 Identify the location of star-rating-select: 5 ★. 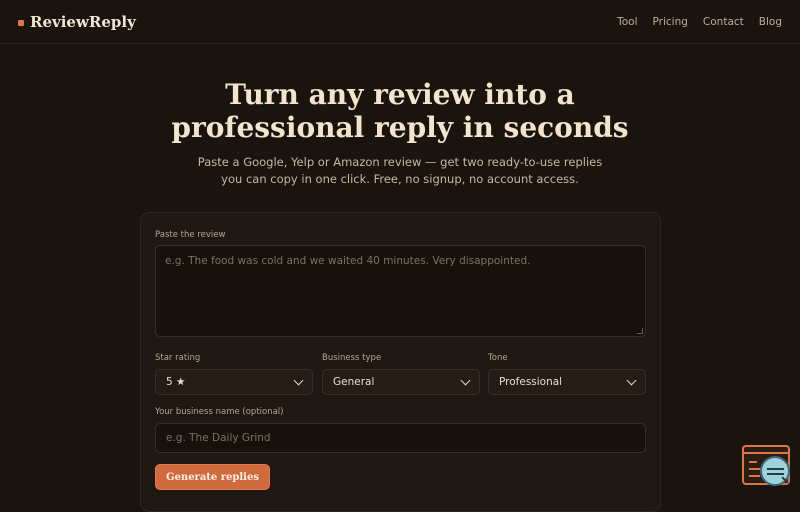
(234, 382).